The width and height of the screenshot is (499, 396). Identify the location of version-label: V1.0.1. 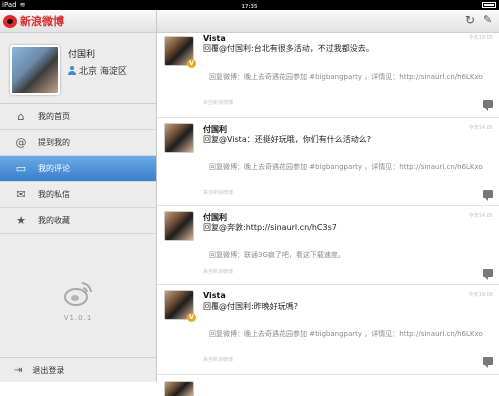
(78, 318).